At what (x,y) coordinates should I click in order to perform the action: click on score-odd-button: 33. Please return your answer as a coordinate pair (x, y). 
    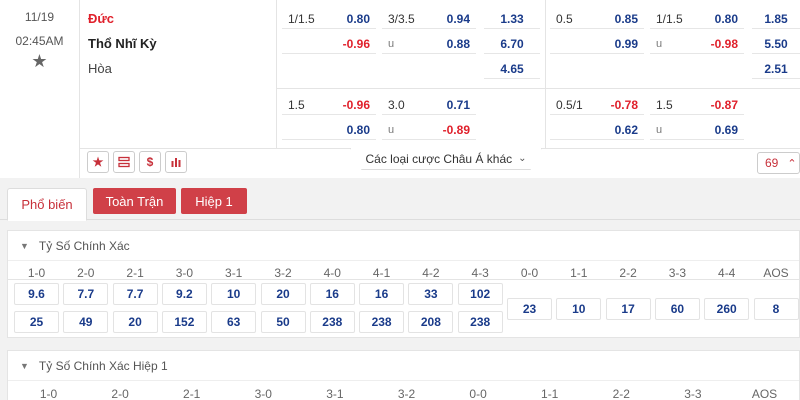
    Looking at the image, I should click on (431, 294).